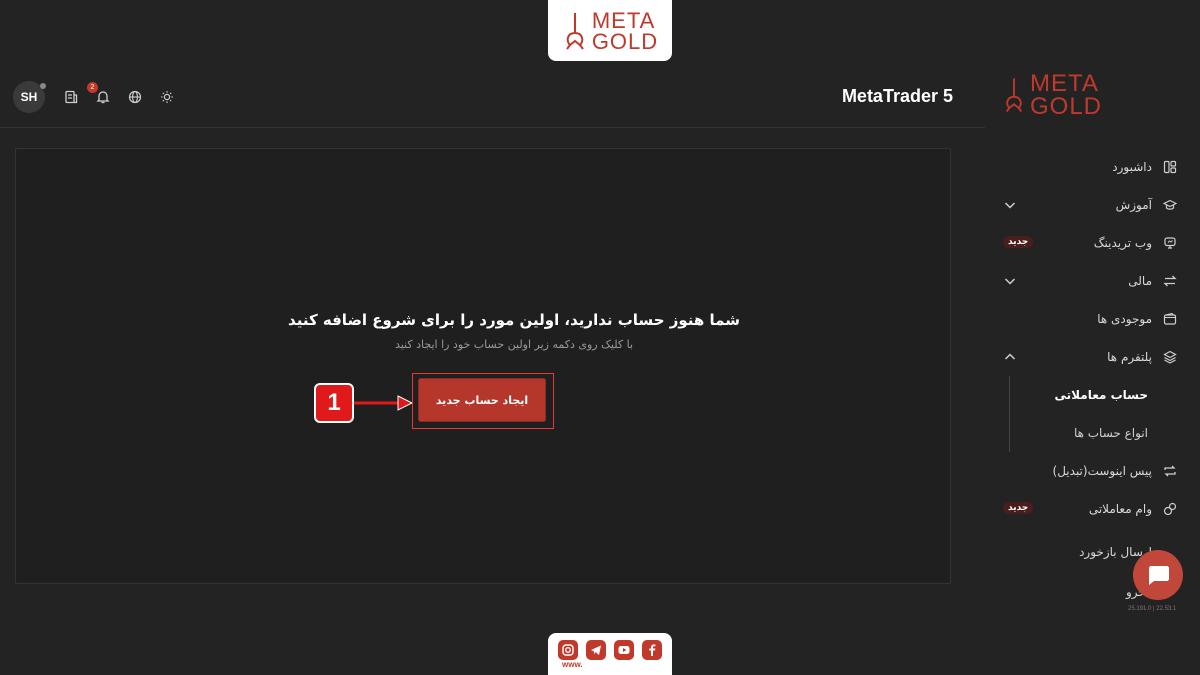 The image size is (1200, 675). I want to click on step-marker: 1, so click(334, 403).